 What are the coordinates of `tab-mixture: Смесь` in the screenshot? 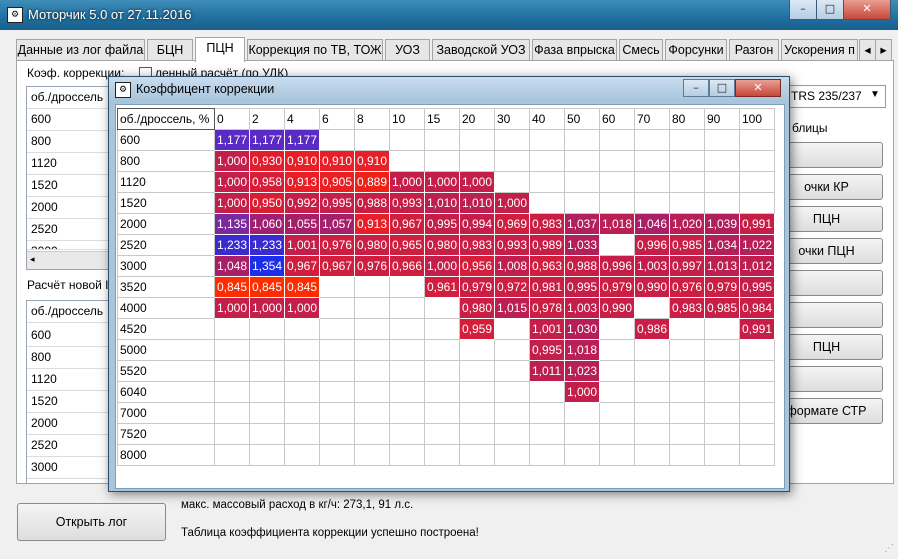 It's located at (641, 49).